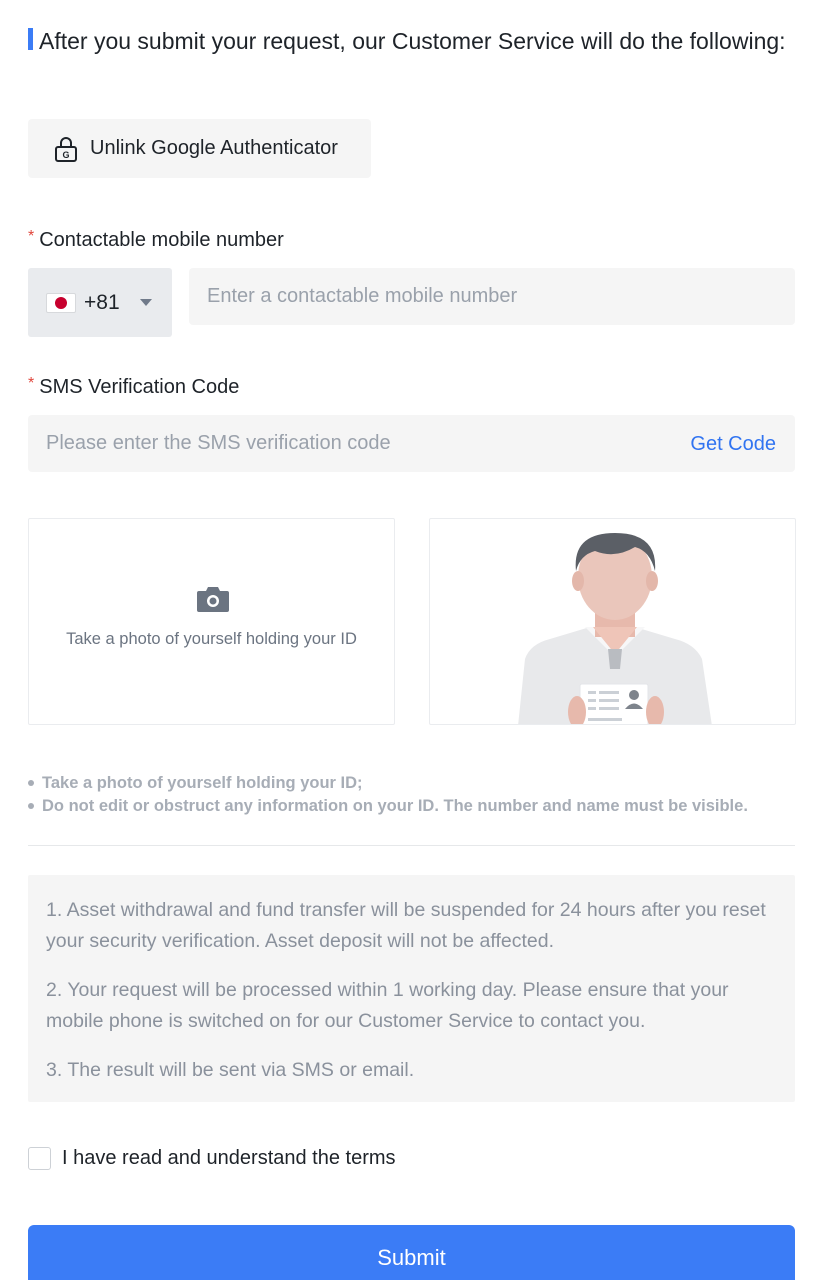  I want to click on photo-upload-area: Take a photo of yourself holding your ID, so click(211, 621).